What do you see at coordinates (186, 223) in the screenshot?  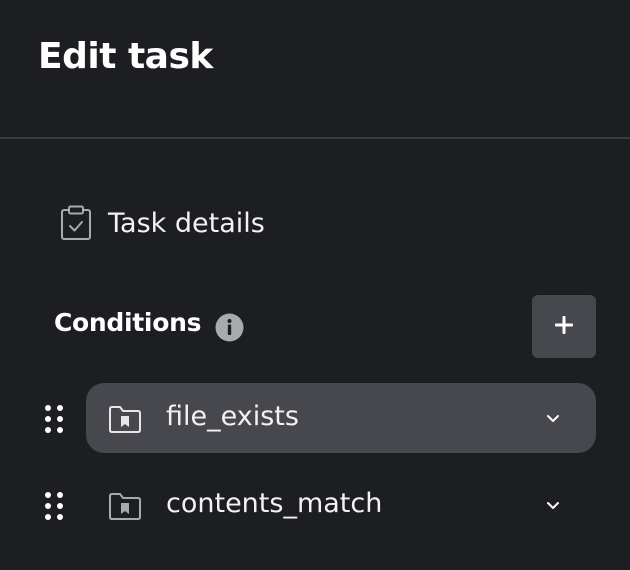 I see `task-details-label: Task details` at bounding box center [186, 223].